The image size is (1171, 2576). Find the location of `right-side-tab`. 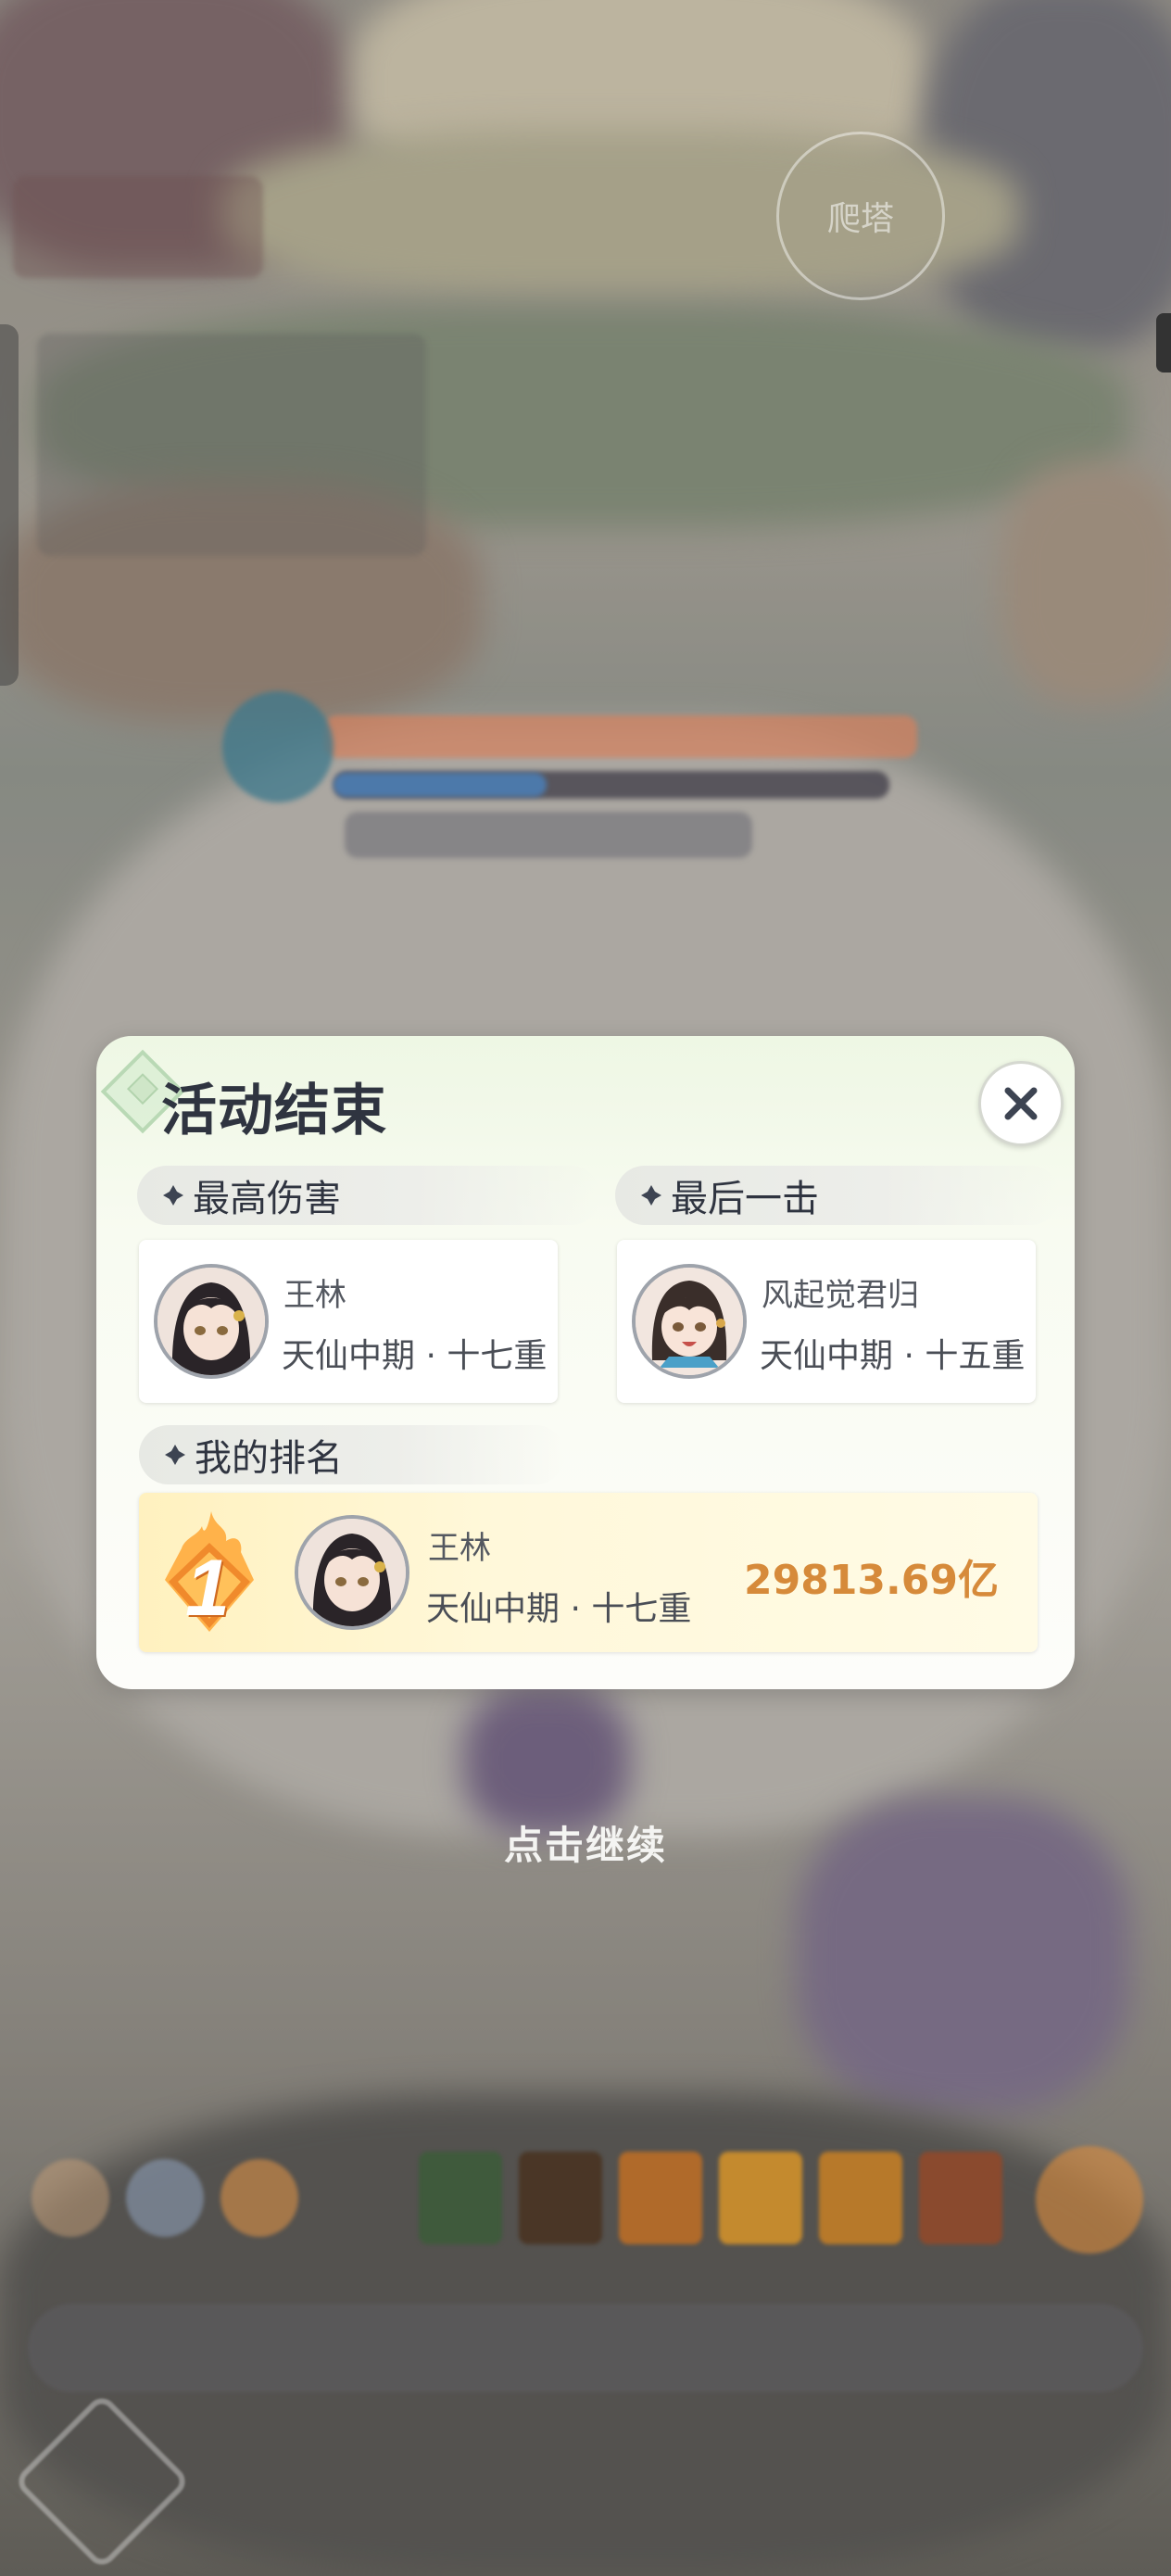

right-side-tab is located at coordinates (1164, 343).